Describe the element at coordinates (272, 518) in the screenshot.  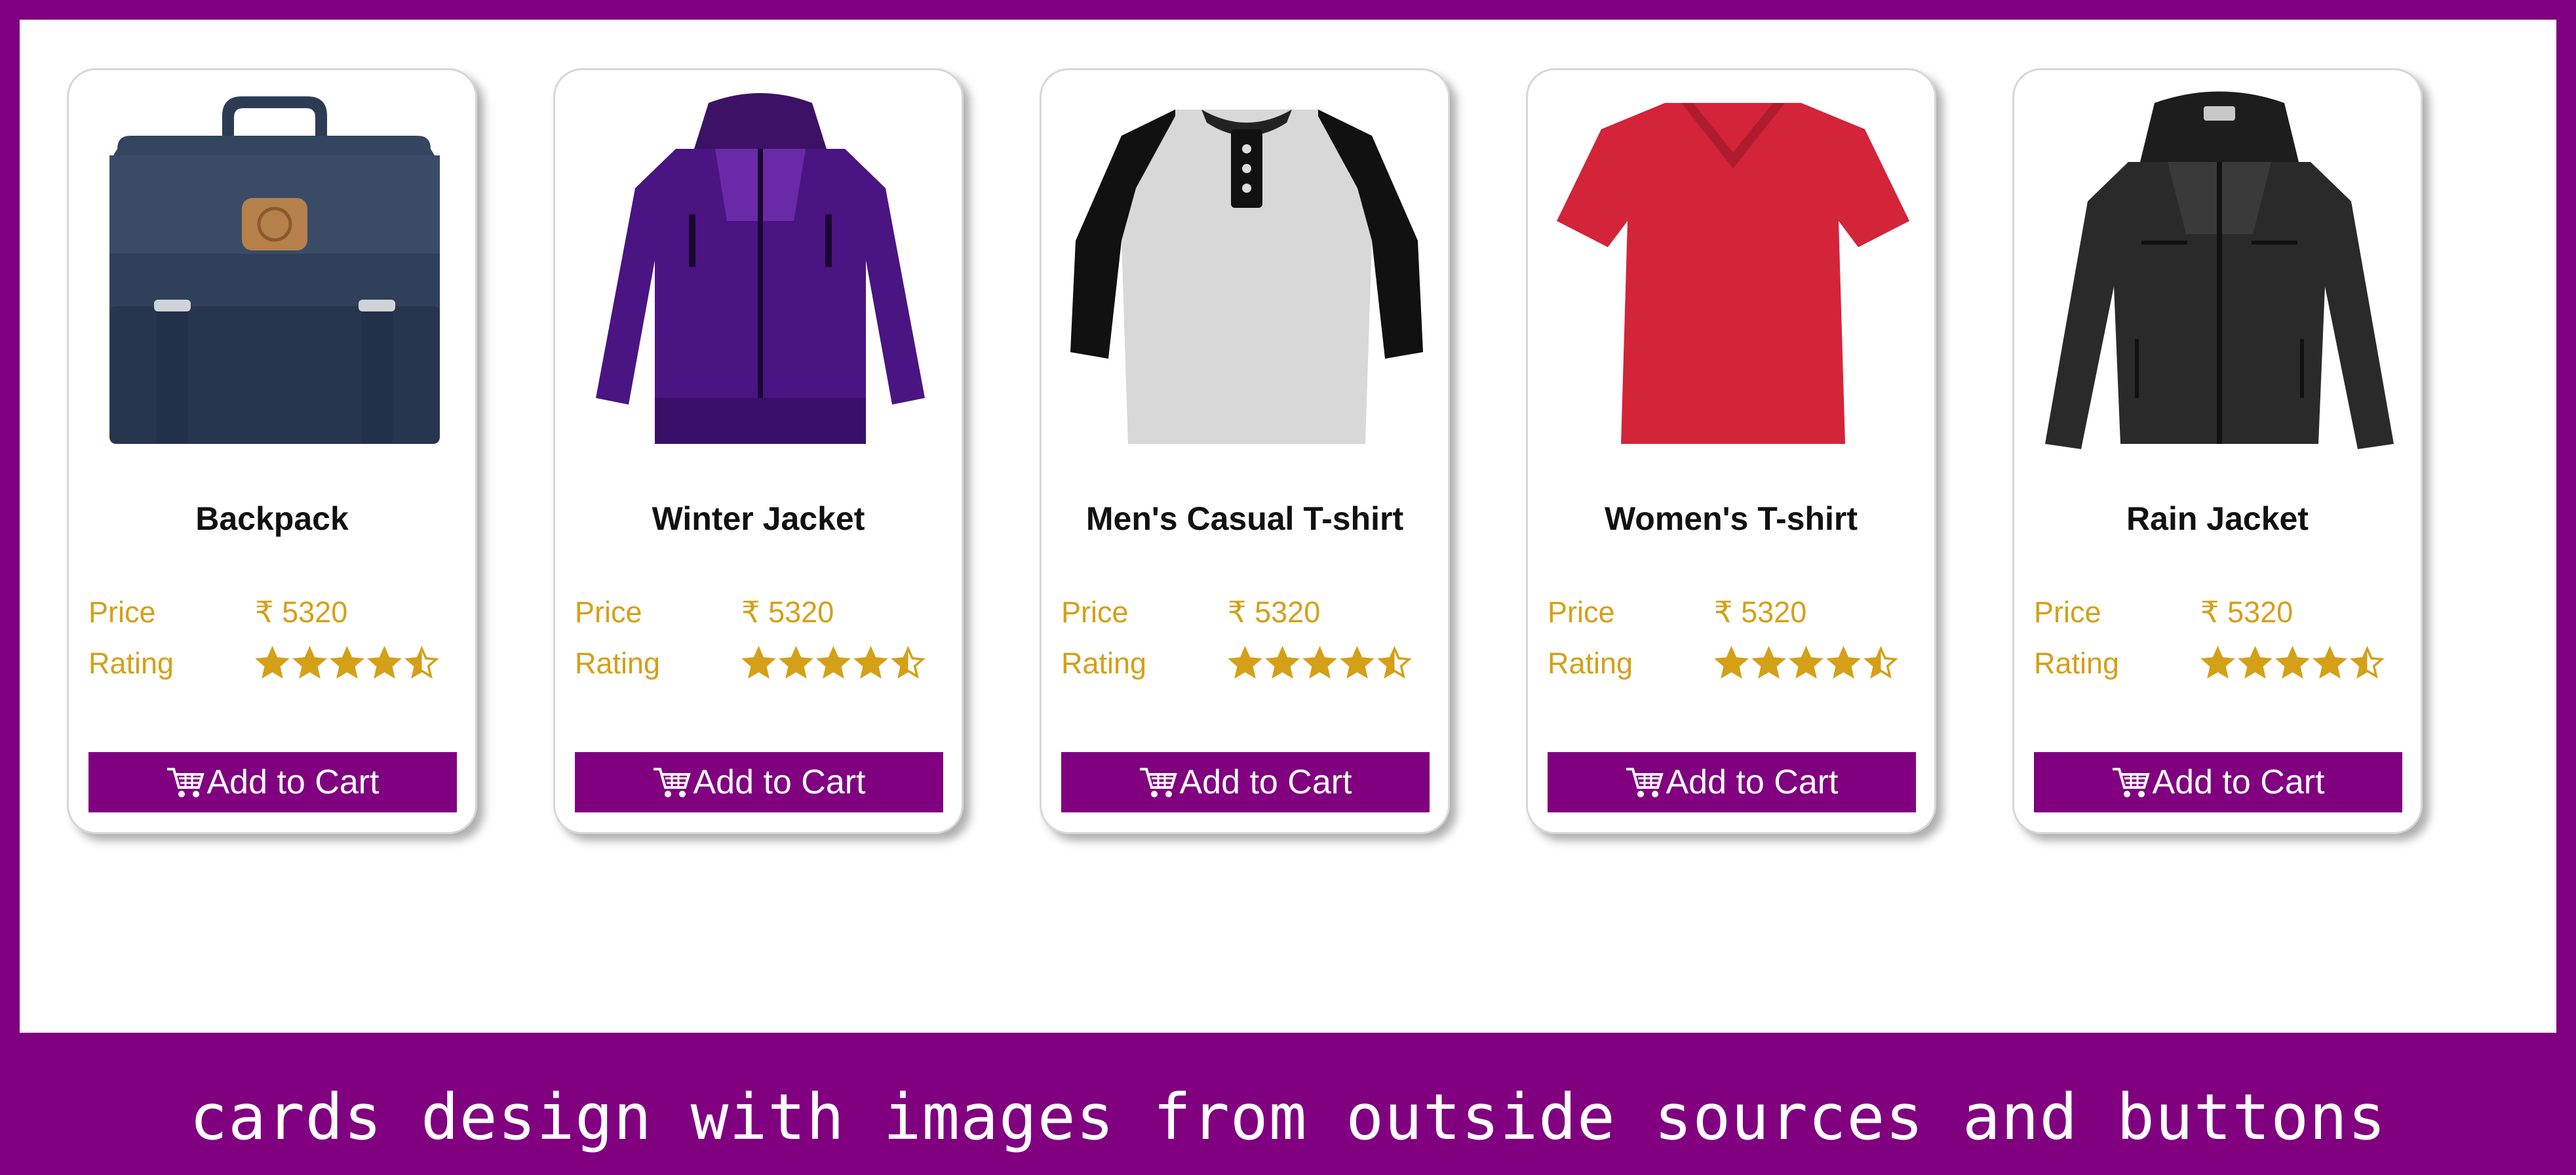
I see `product-title: Backpack` at that location.